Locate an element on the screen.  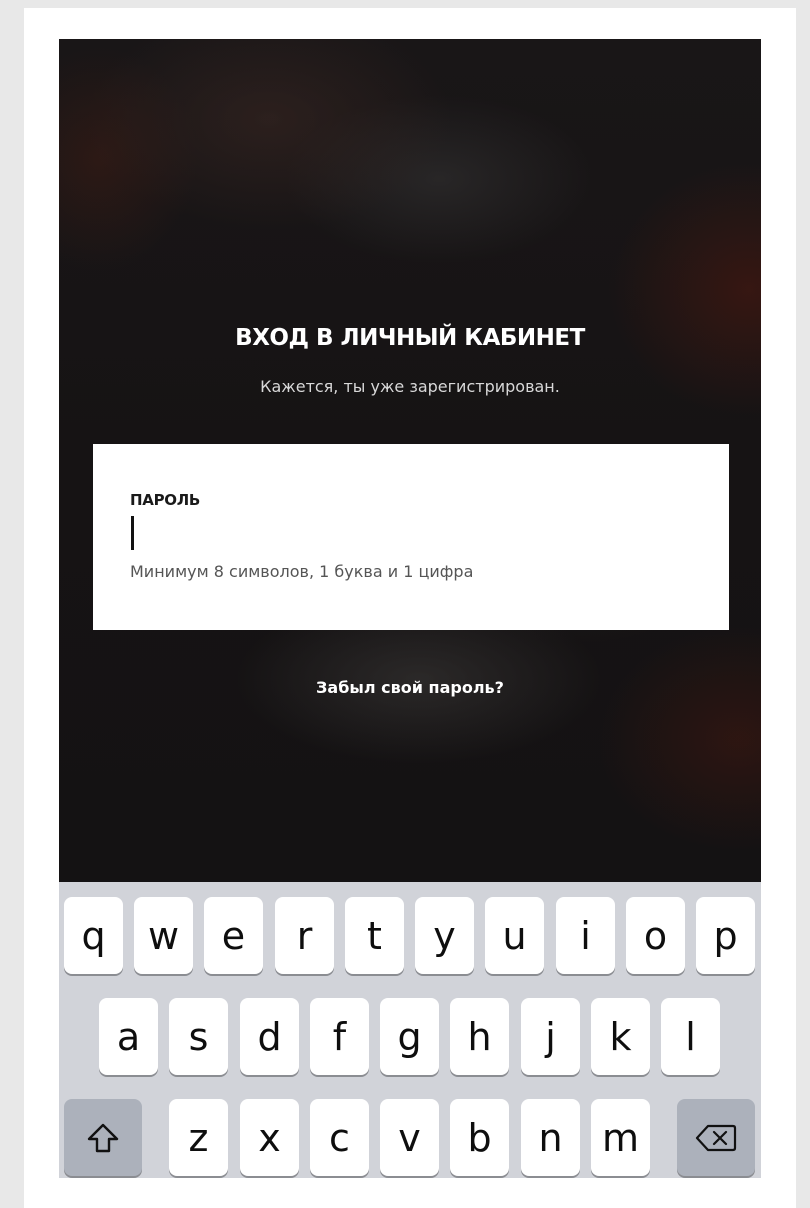
page-title: ВХОД В ЛИЧНЫЙ КАБИНЕТ is located at coordinates (410, 338).